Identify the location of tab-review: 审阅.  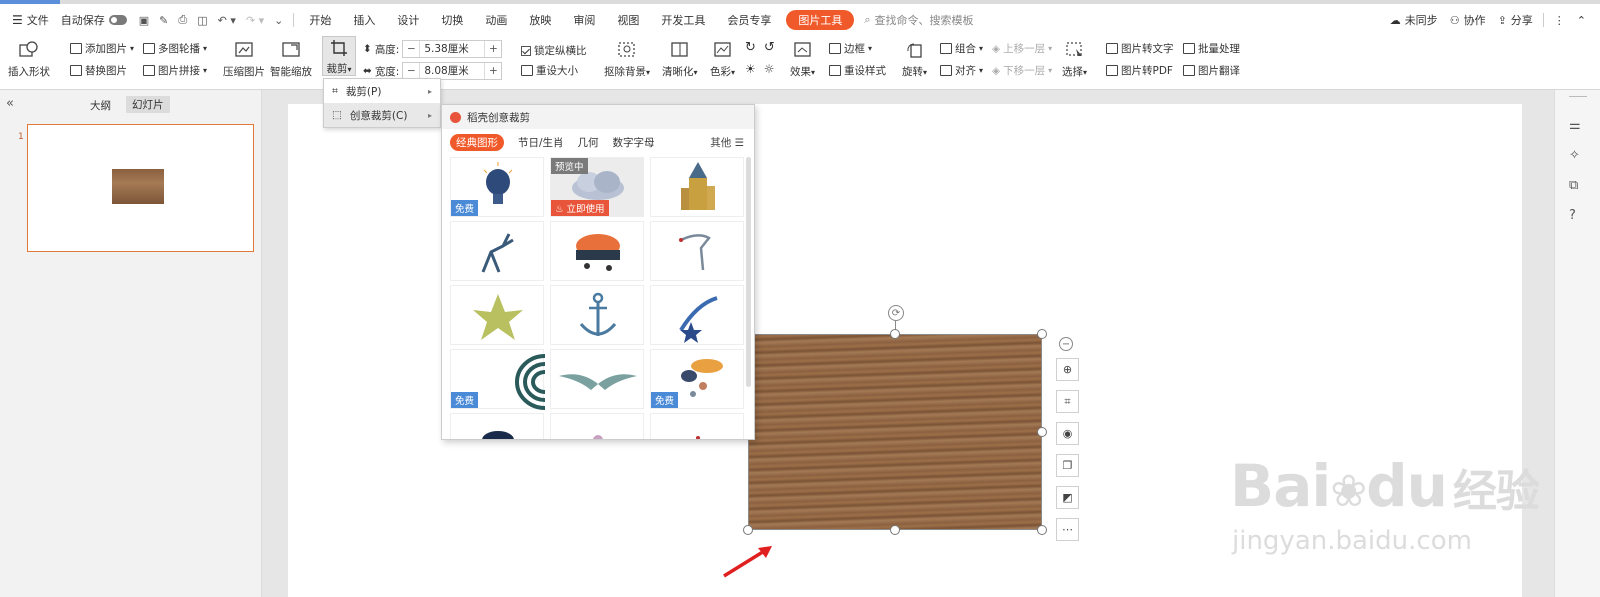
(584, 20).